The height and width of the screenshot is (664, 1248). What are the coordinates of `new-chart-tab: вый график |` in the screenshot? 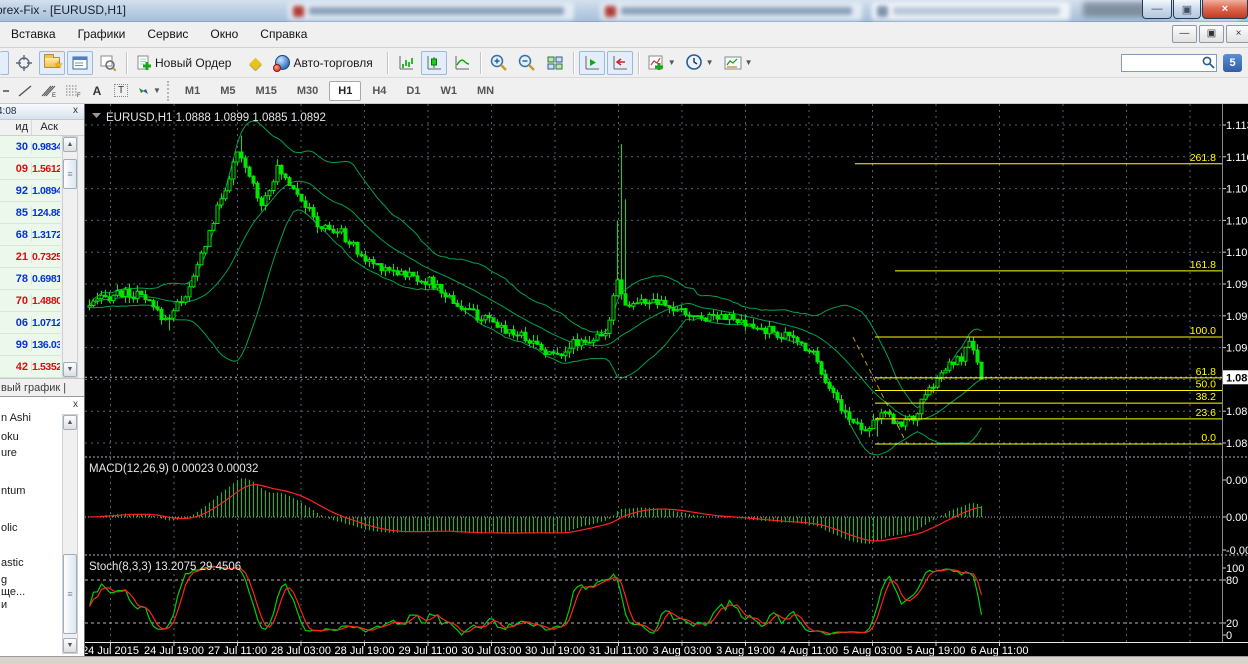 It's located at (42, 387).